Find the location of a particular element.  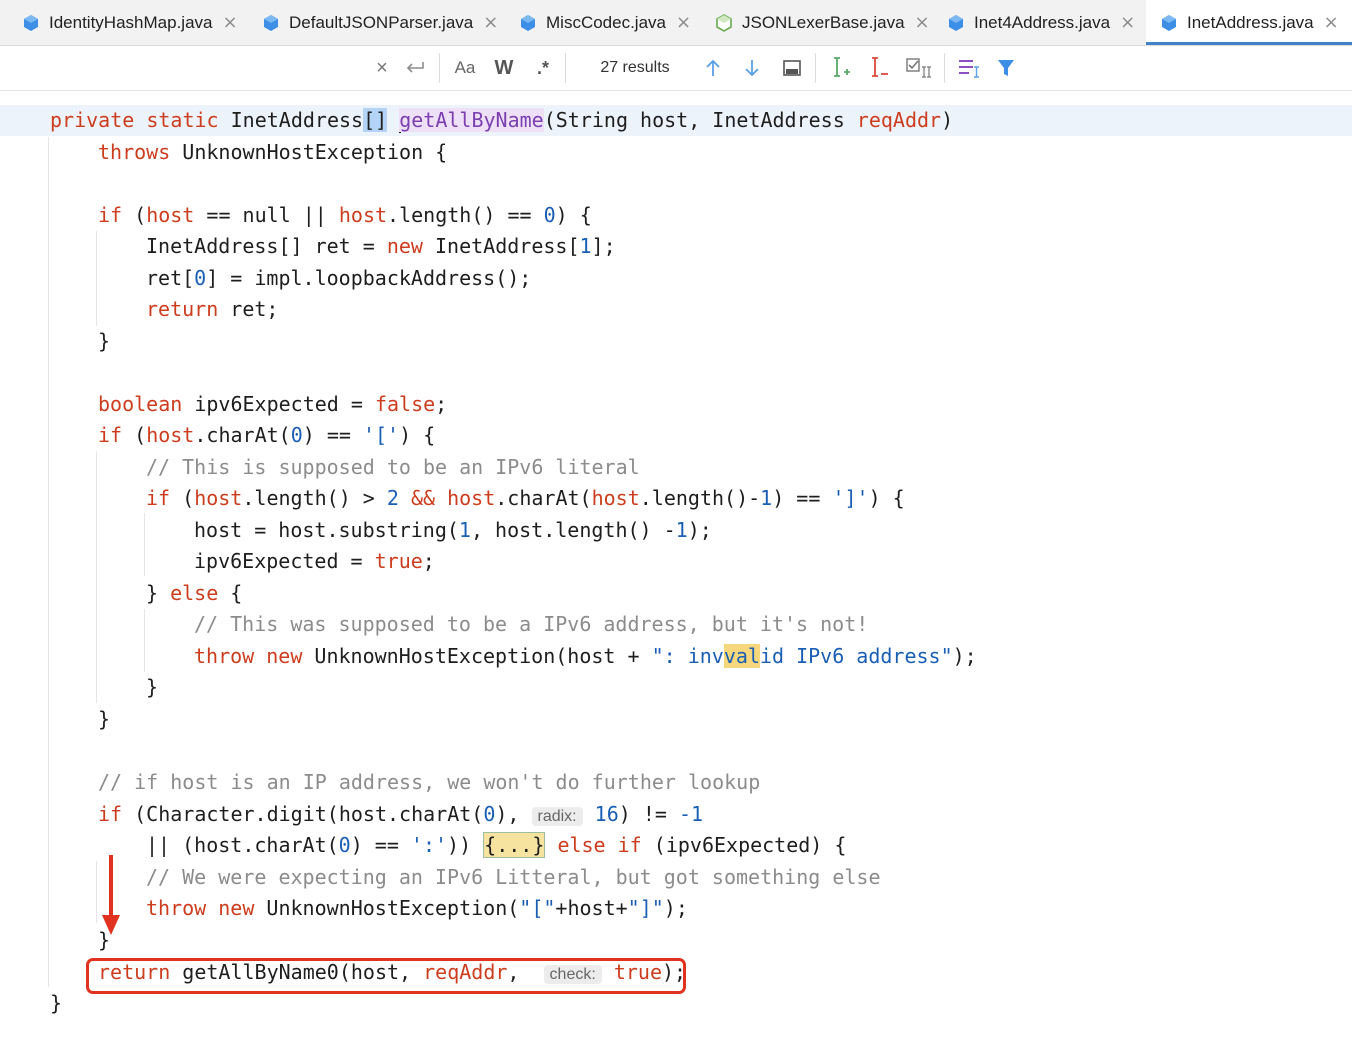

code-line: if (host.charAt(0) == '[') { is located at coordinates (266, 435).